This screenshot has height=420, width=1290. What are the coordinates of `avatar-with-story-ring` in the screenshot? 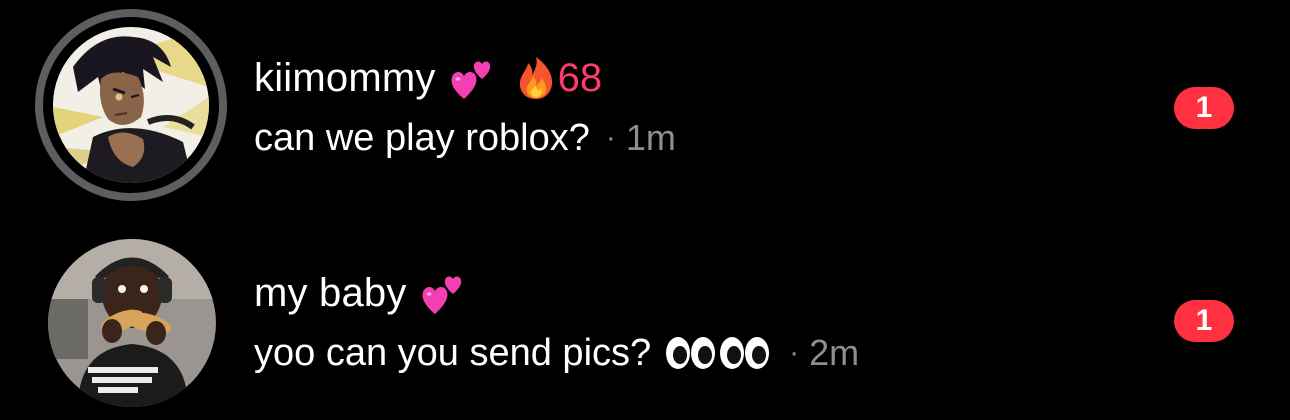 It's located at (131, 105).